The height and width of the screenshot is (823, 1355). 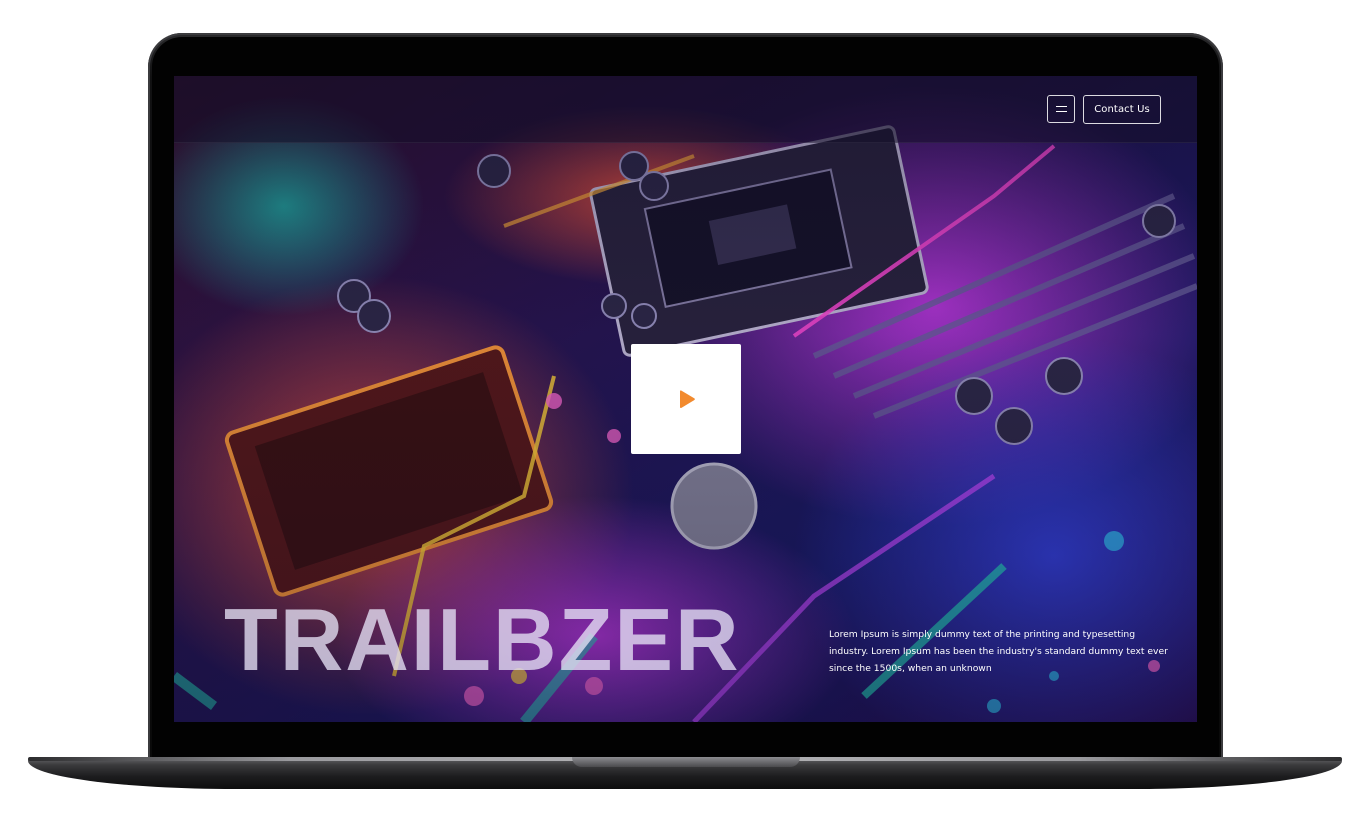 What do you see at coordinates (1061, 109) in the screenshot?
I see `menu-button` at bounding box center [1061, 109].